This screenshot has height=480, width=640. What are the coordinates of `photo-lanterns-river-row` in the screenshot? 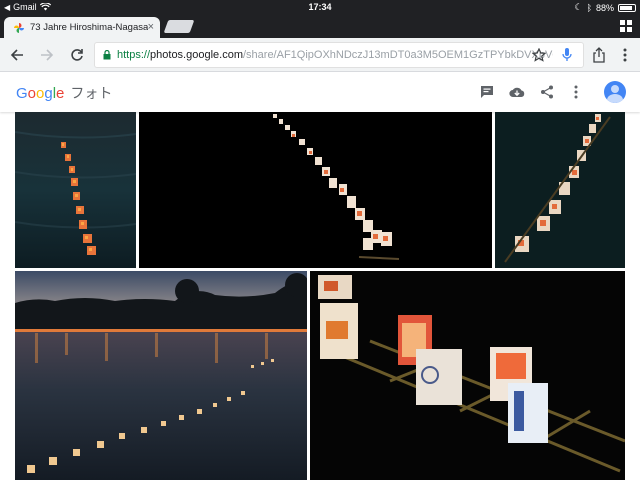 It's located at (75, 190).